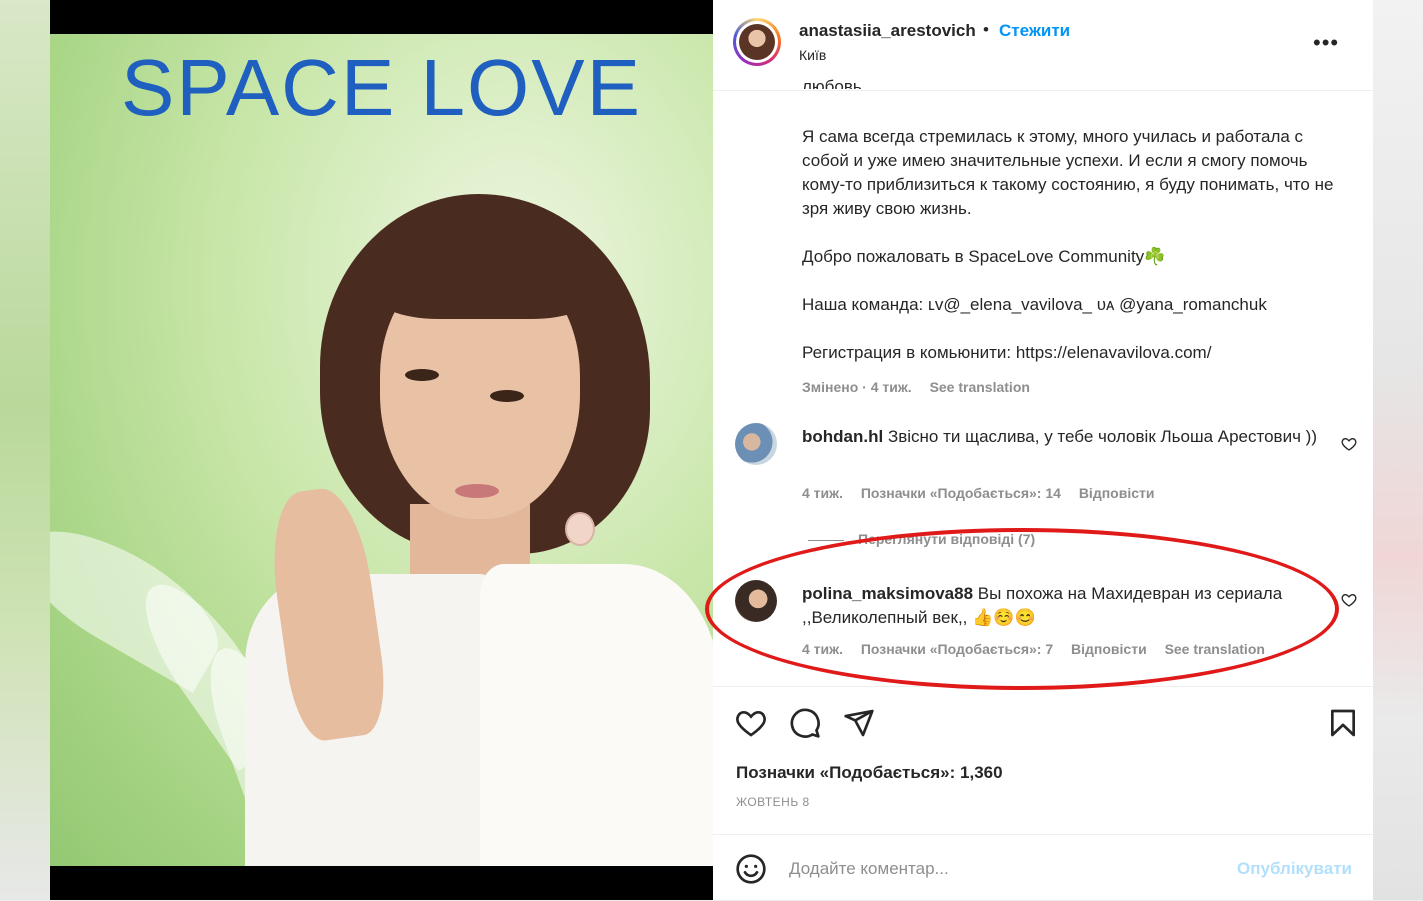 This screenshot has height=901, width=1423. Describe the element at coordinates (596, 715) in the screenshot. I see `white-jacket` at that location.